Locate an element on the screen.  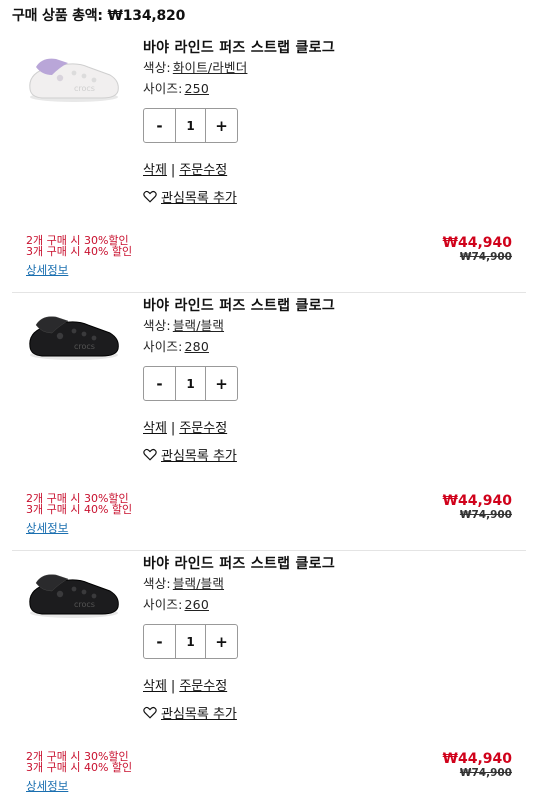
order-total-label: 구매 상품 총액: is located at coordinates (57, 16).